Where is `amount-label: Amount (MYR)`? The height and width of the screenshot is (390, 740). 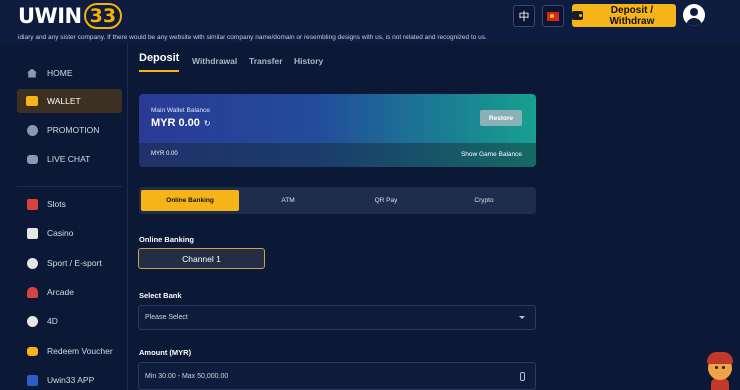 amount-label: Amount (MYR) is located at coordinates (165, 352).